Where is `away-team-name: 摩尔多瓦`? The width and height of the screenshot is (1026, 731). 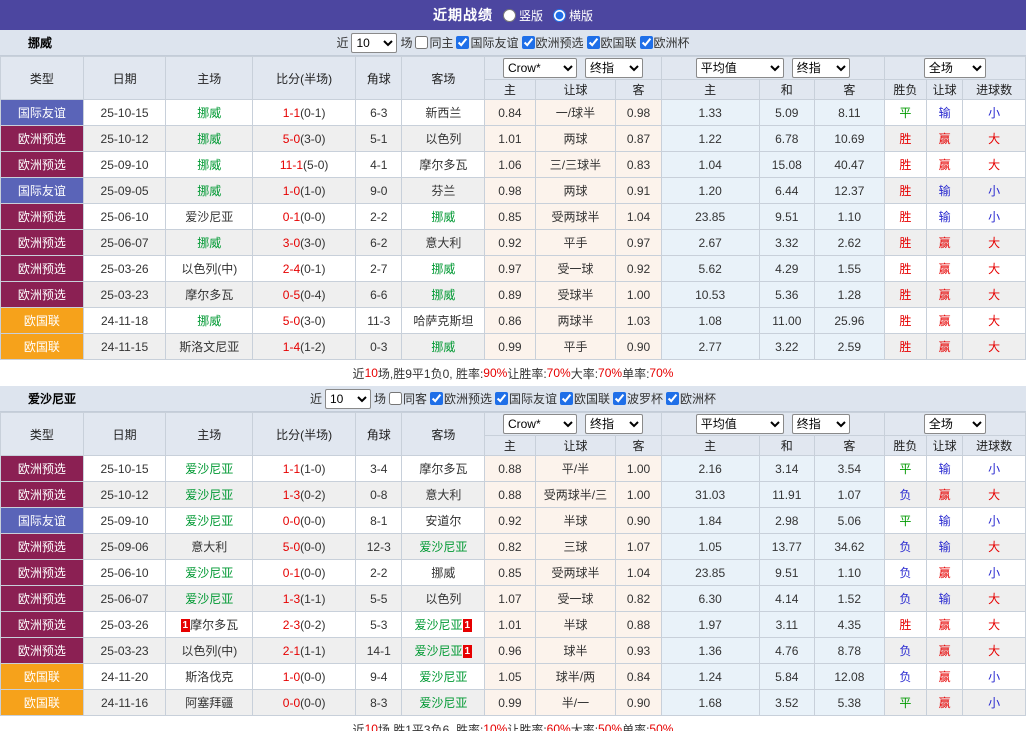 away-team-name: 摩尔多瓦 is located at coordinates (443, 165).